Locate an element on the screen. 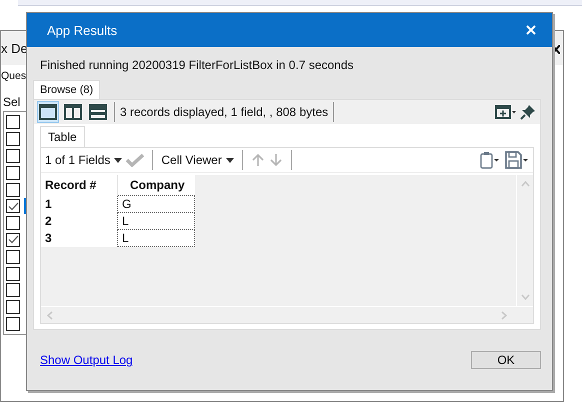 The height and width of the screenshot is (404, 582). list-label: Sel is located at coordinates (11, 102).